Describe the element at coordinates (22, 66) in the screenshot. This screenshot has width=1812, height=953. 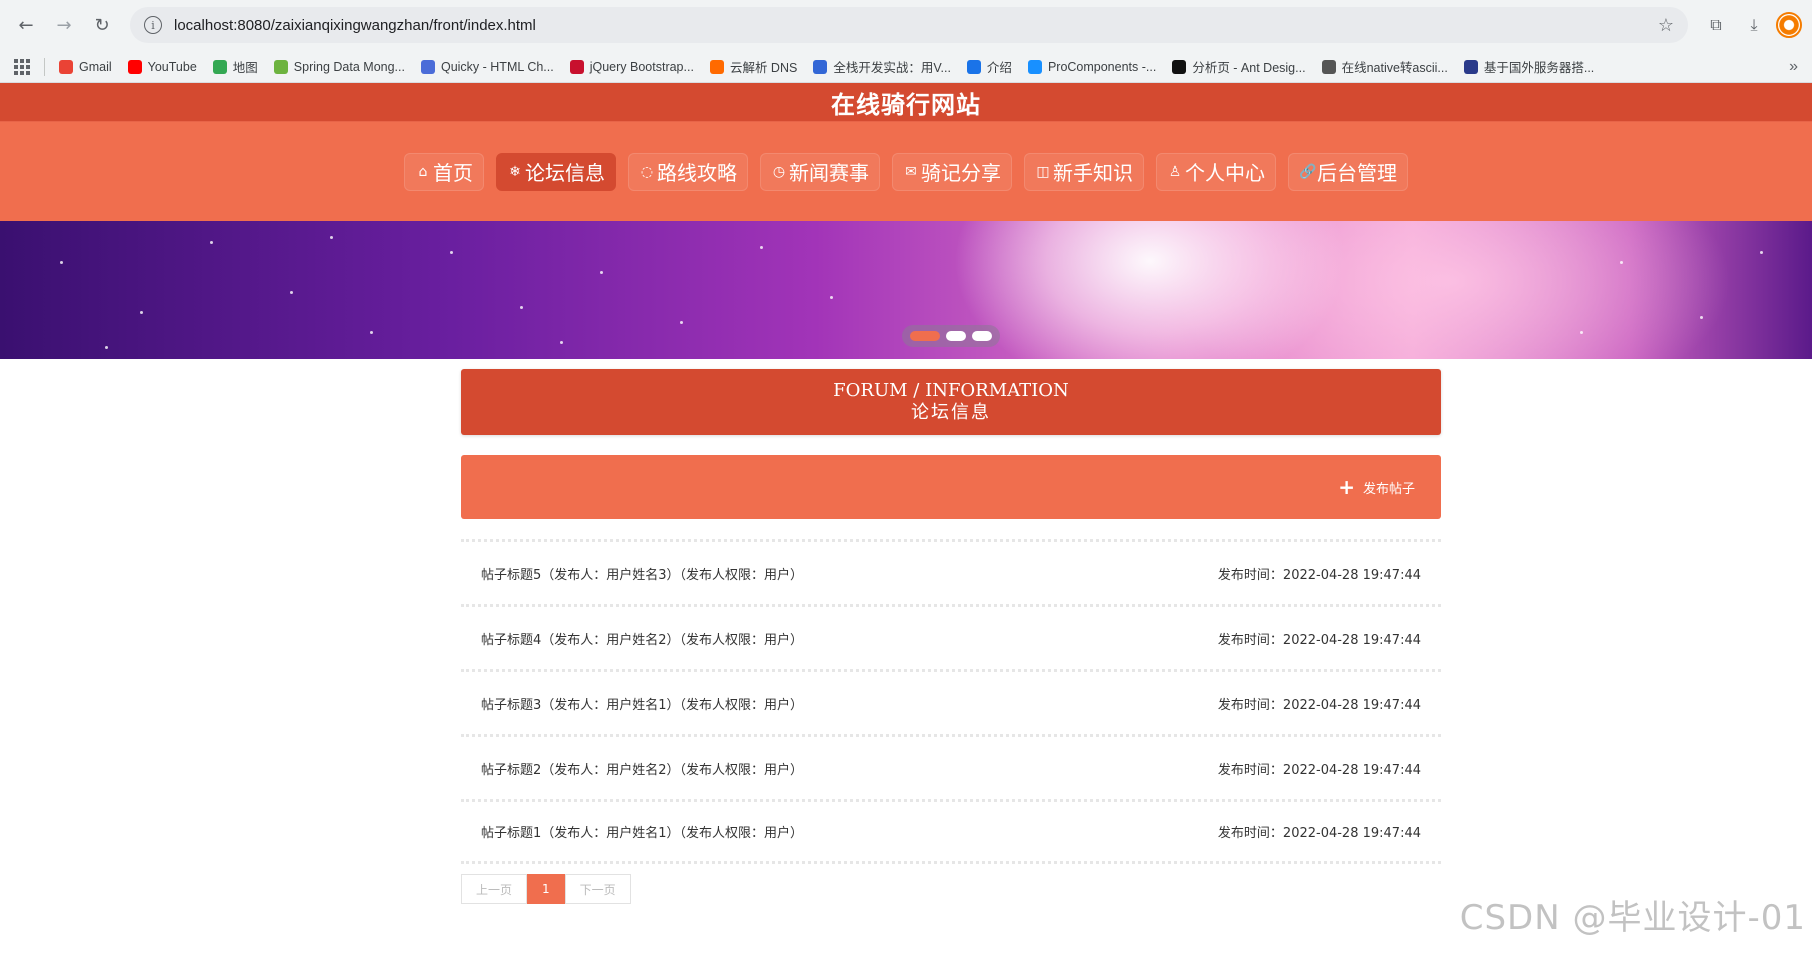
I see `apps-grid-icon` at that location.